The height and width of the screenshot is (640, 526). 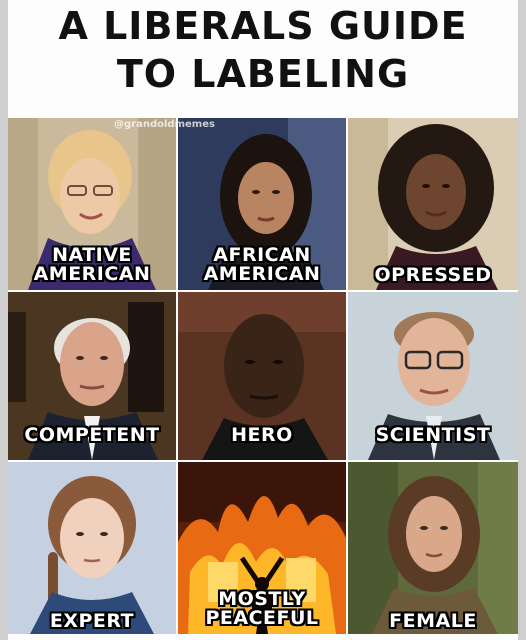 I want to click on panel-female: FEMALE, so click(x=433, y=548).